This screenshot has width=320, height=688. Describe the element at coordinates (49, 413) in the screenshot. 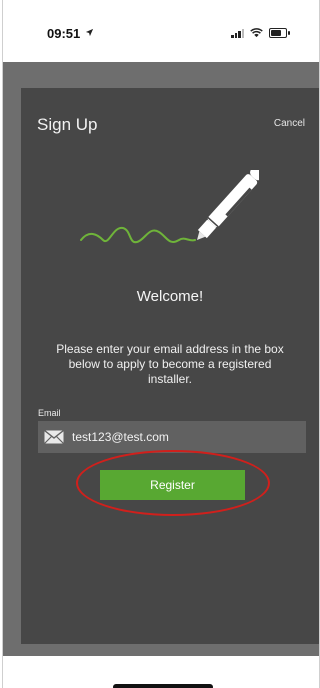

I see `email-label: Email` at that location.